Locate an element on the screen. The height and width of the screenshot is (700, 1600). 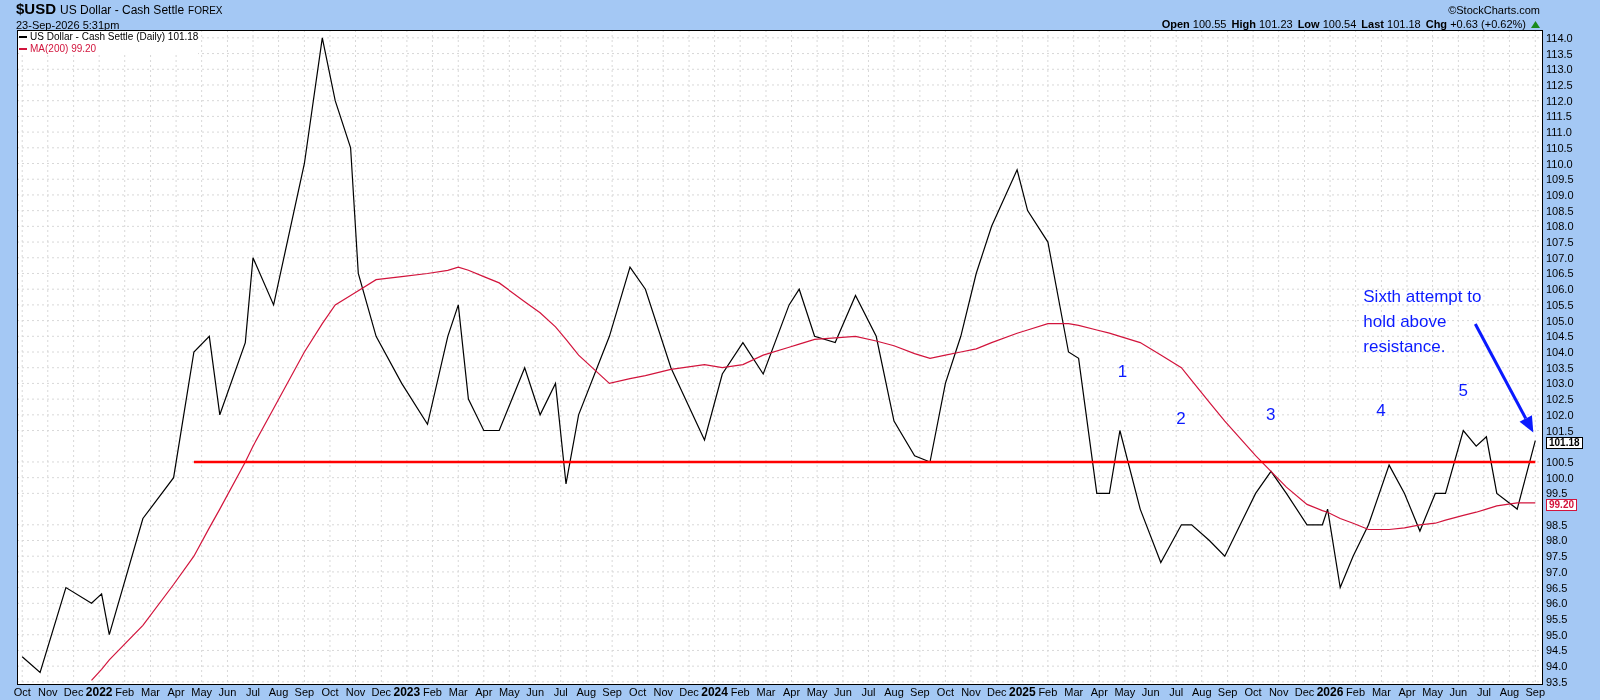
axis-tick-label: 93.5 is located at coordinates (1557, 681).